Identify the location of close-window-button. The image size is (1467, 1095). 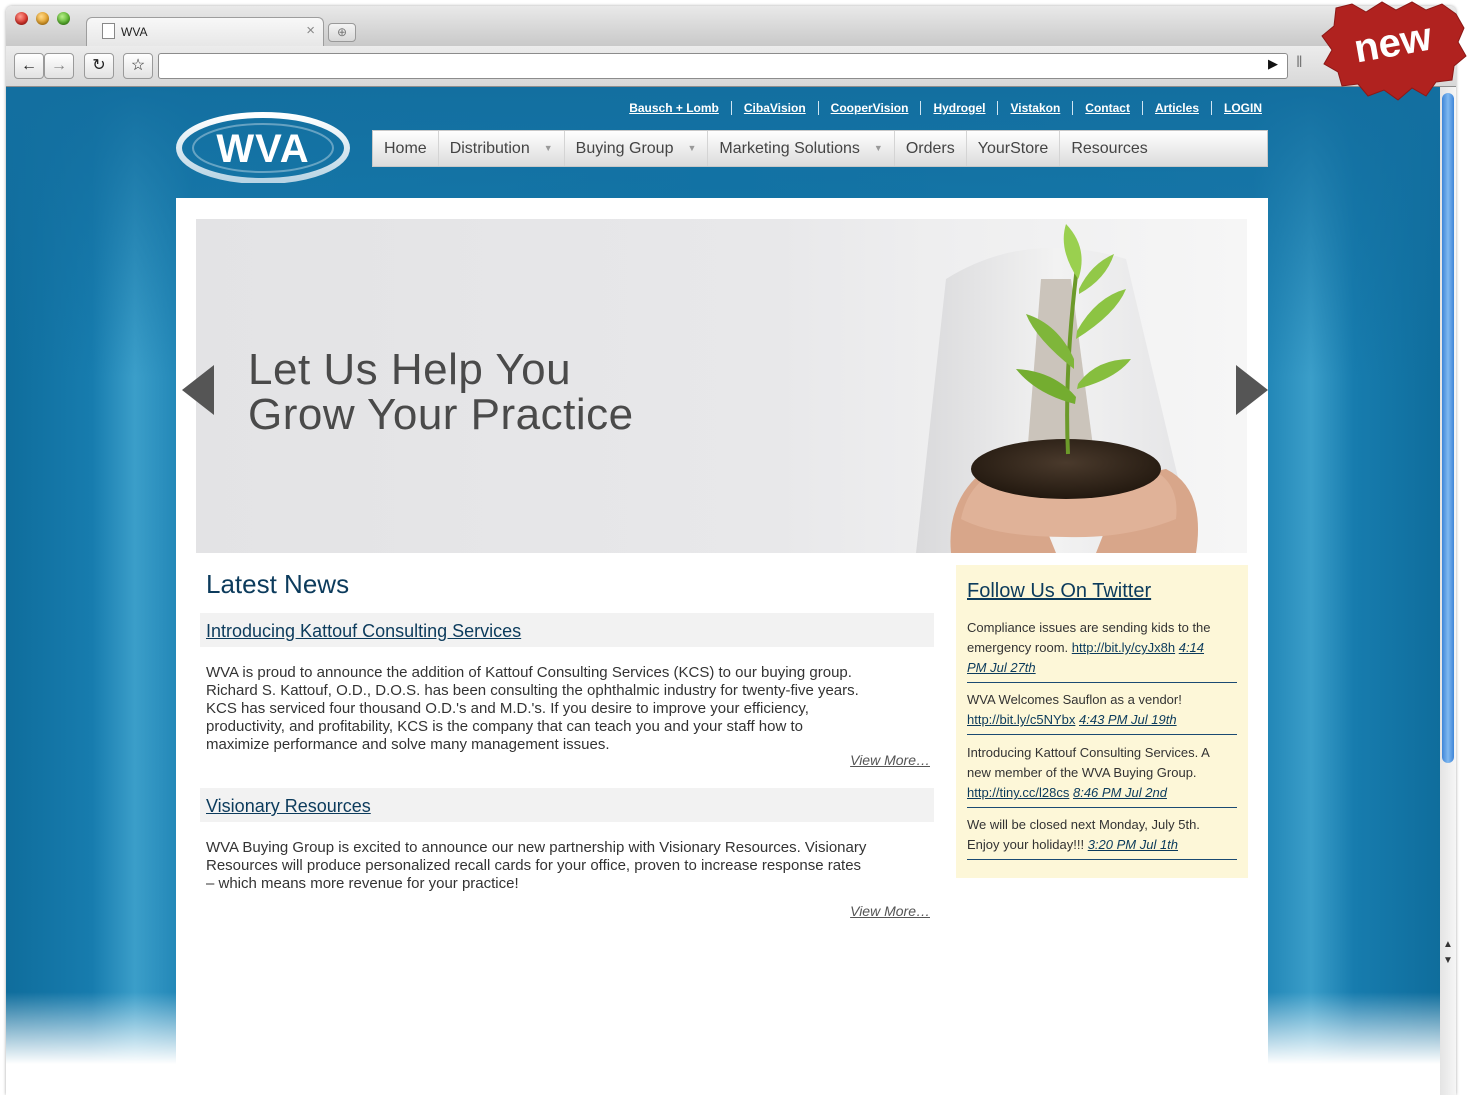
(21, 18).